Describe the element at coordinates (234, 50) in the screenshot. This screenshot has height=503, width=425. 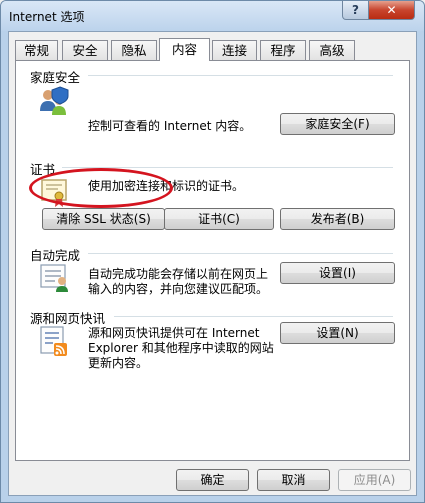
I see `tab-connections: 连接` at that location.